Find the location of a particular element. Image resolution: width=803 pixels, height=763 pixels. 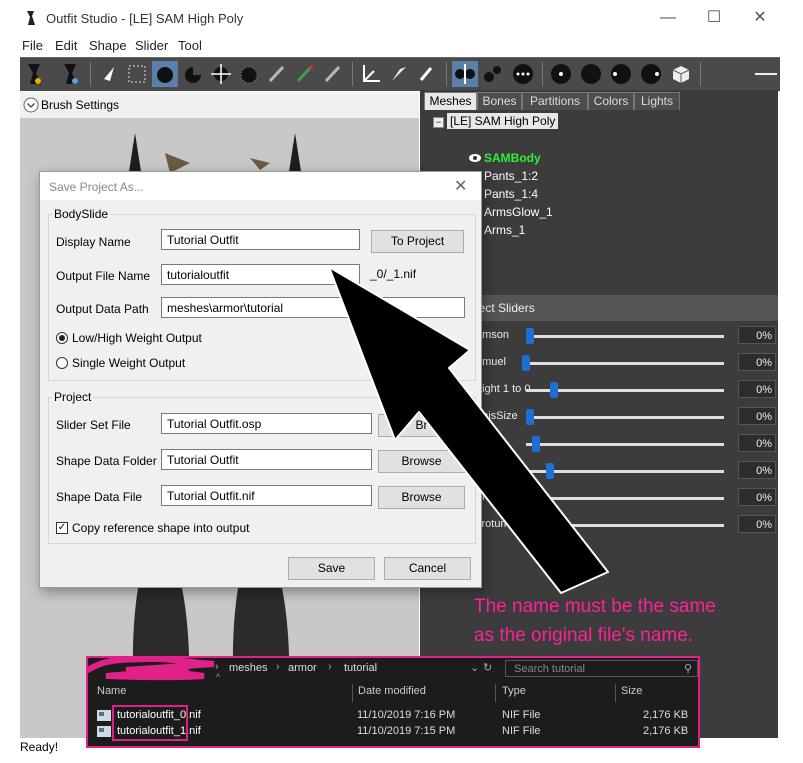

toolbar is located at coordinates (400, 74).